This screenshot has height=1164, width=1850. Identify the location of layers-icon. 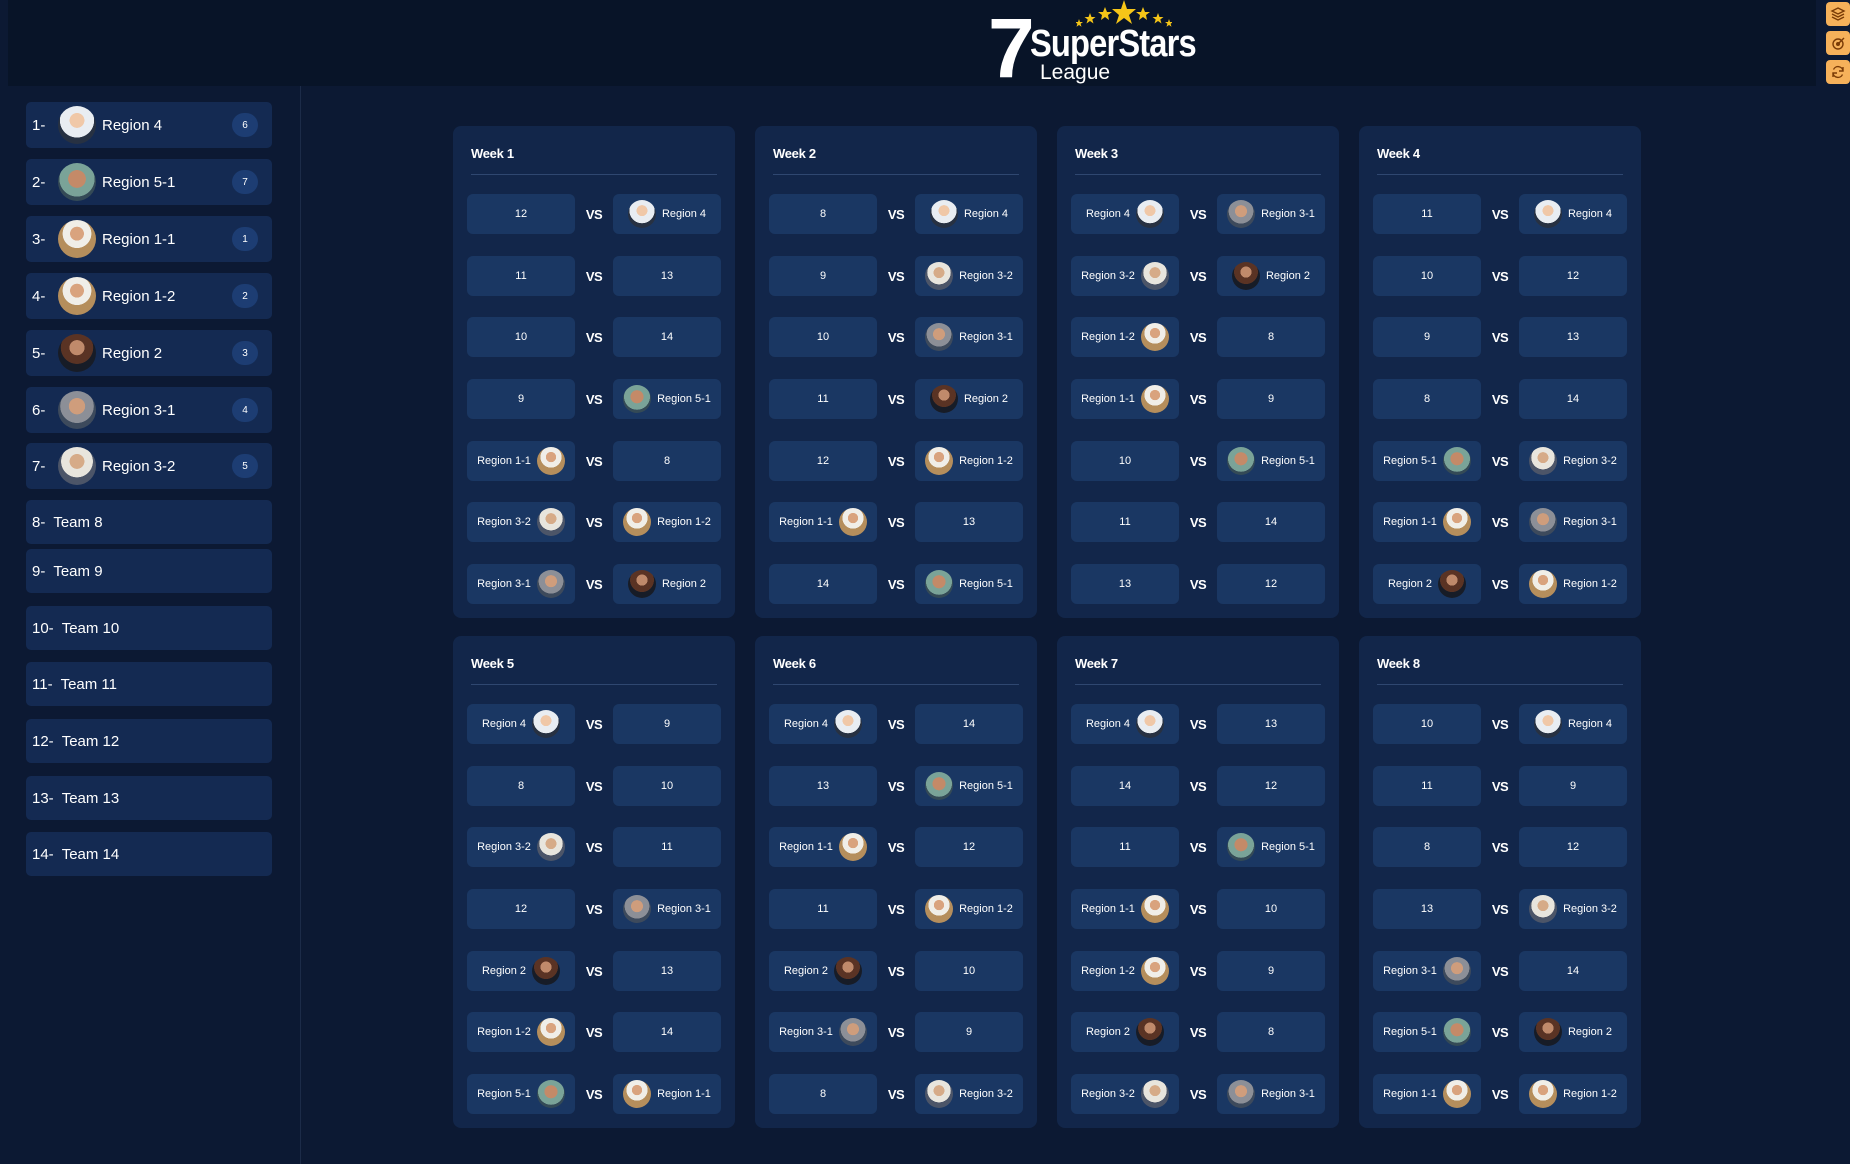
(1838, 14).